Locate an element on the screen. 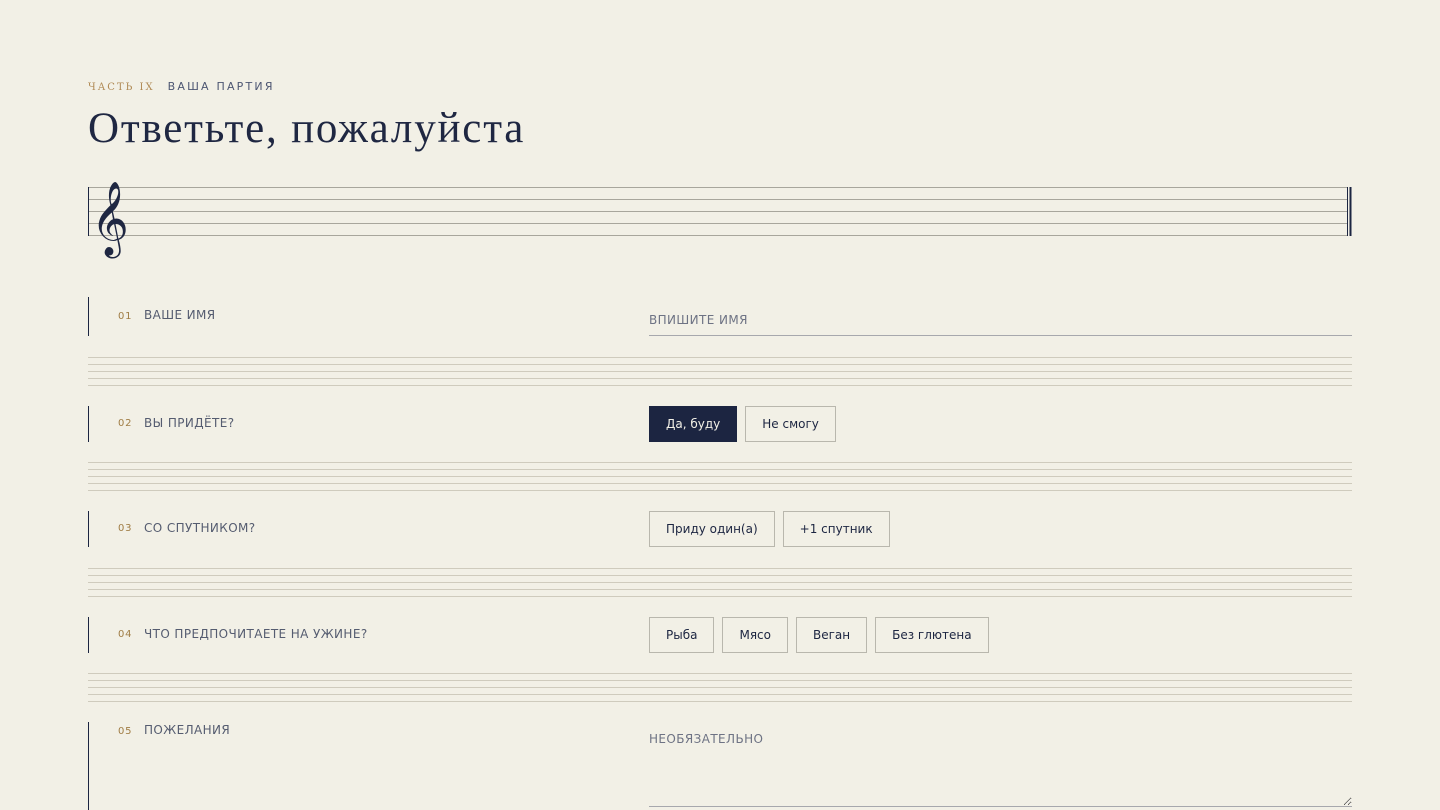  page-title: Ответьте, пожалуйста is located at coordinates (307, 128).